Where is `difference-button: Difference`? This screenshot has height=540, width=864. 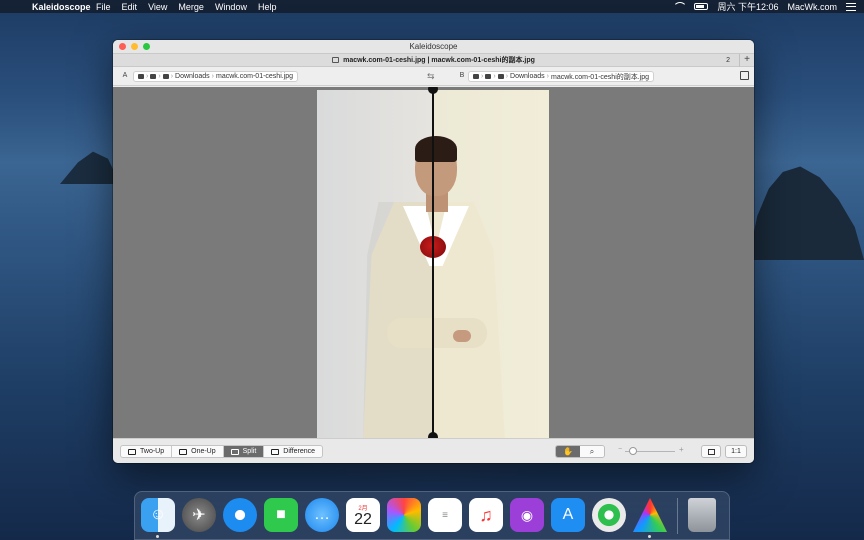
difference-button: Difference is located at coordinates (293, 451).